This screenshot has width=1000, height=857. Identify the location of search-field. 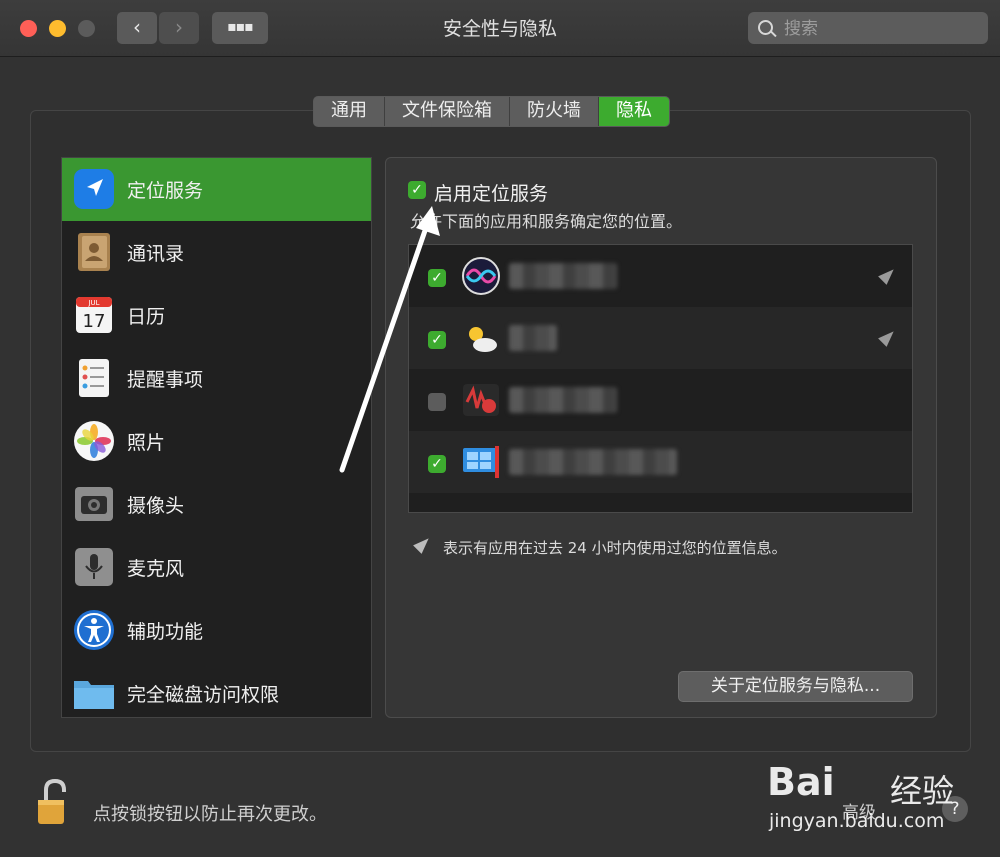
(868, 28).